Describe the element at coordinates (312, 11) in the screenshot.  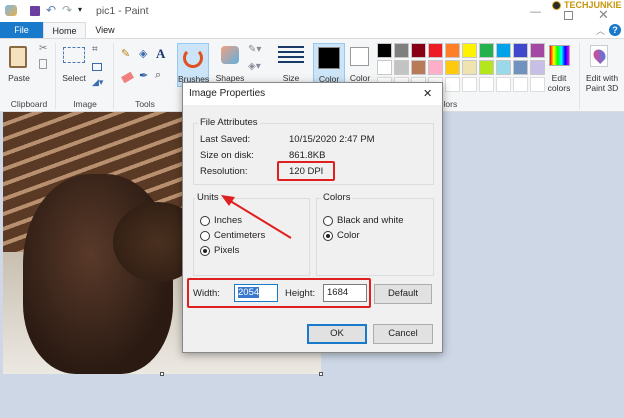
I see `title-bar: ↶ ↷ ▾ pic1 - Paint TECHJUNKIE — ✕` at that location.